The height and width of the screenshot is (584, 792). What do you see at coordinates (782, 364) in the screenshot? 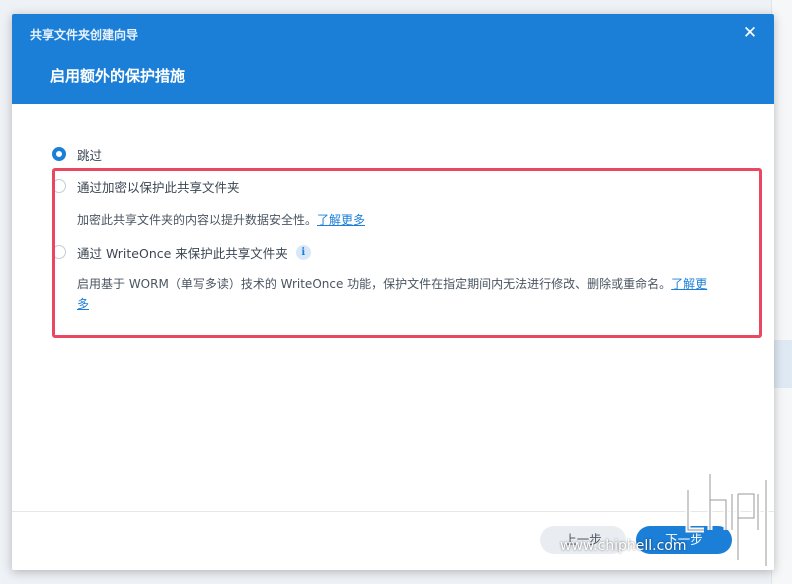
I see `background-row` at bounding box center [782, 364].